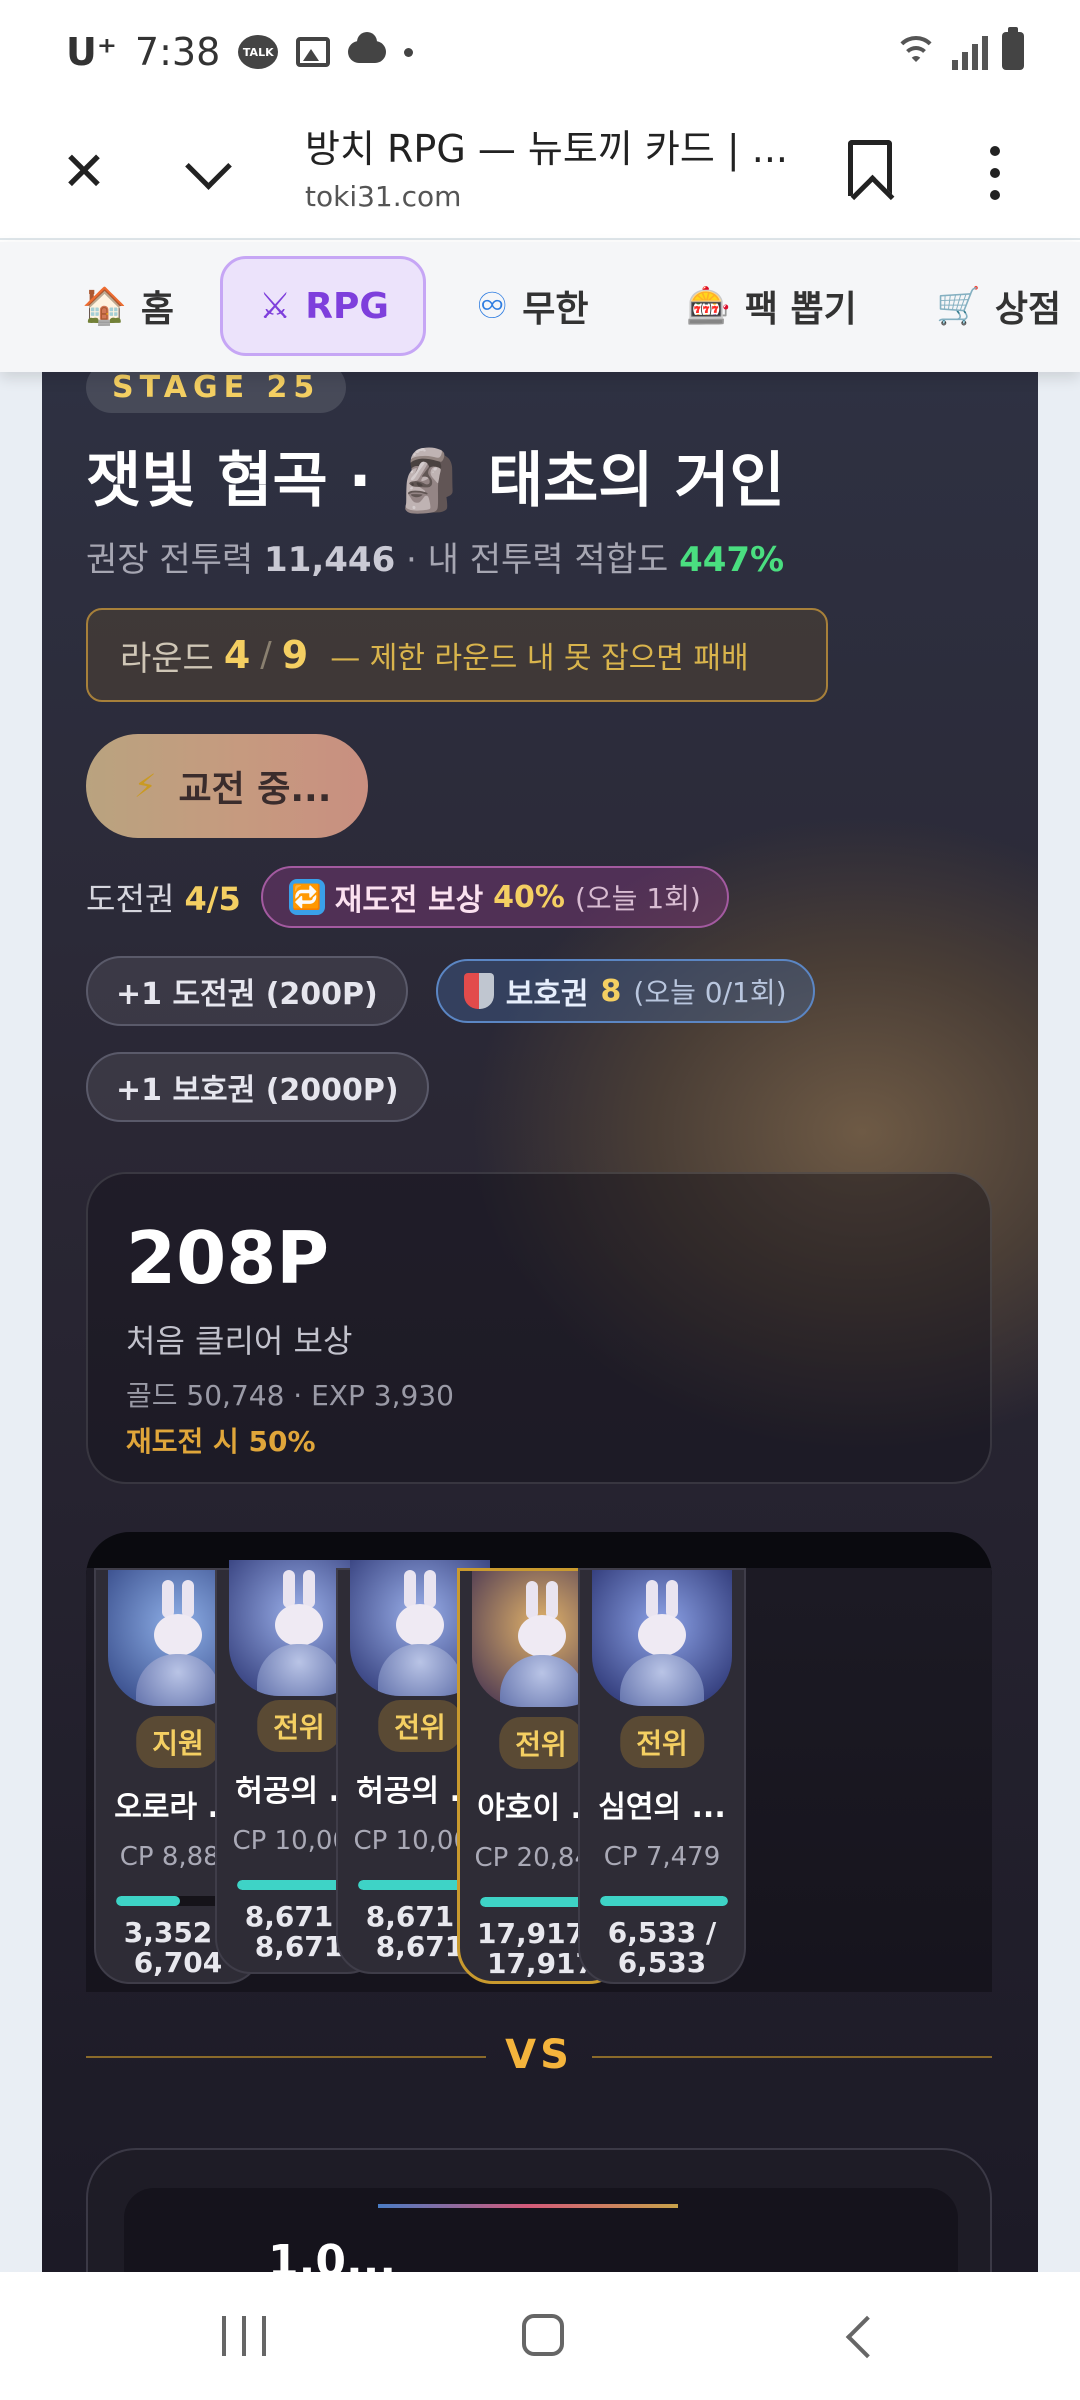 The image size is (1080, 2400). I want to click on fit-percentage: 447%, so click(732, 560).